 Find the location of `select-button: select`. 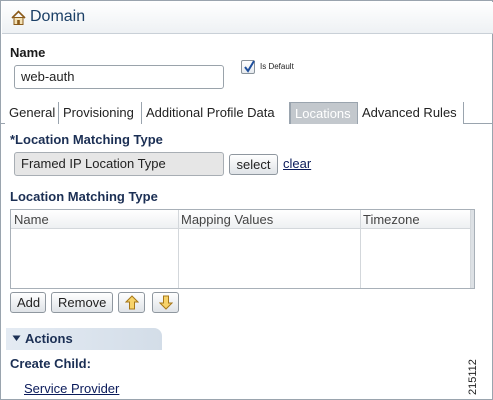

select-button: select is located at coordinates (253, 164).